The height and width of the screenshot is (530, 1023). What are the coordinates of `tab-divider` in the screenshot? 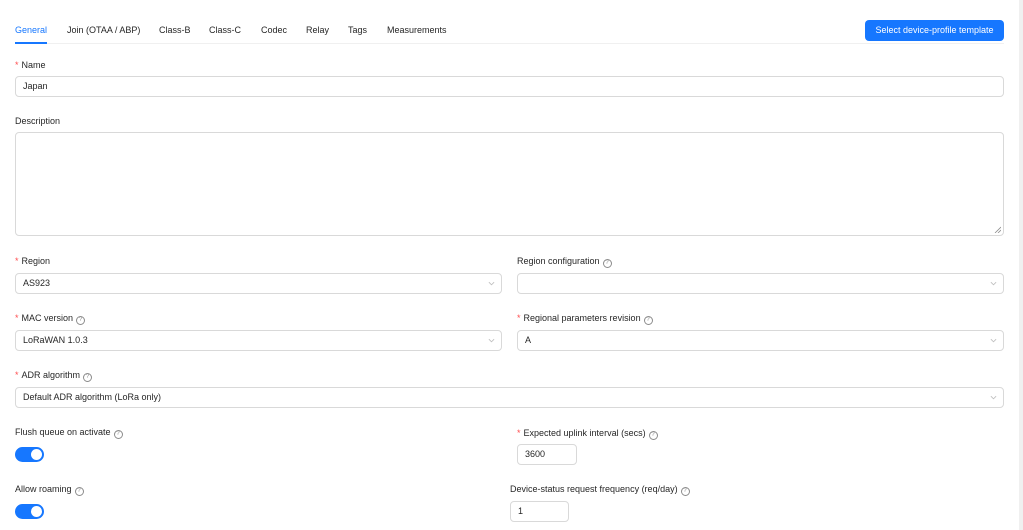 It's located at (509, 43).